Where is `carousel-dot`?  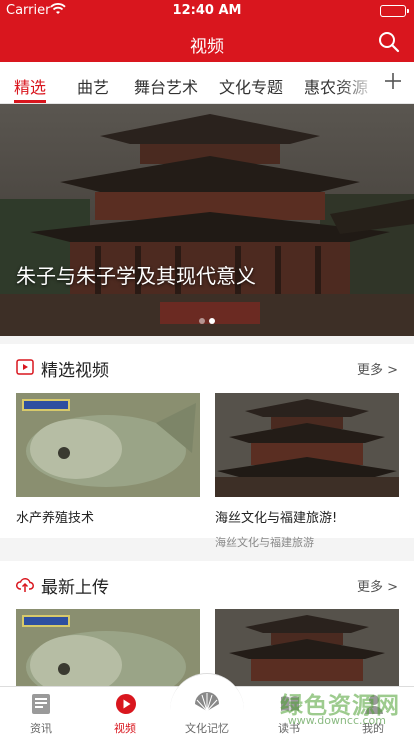
carousel-dot is located at coordinates (202, 321).